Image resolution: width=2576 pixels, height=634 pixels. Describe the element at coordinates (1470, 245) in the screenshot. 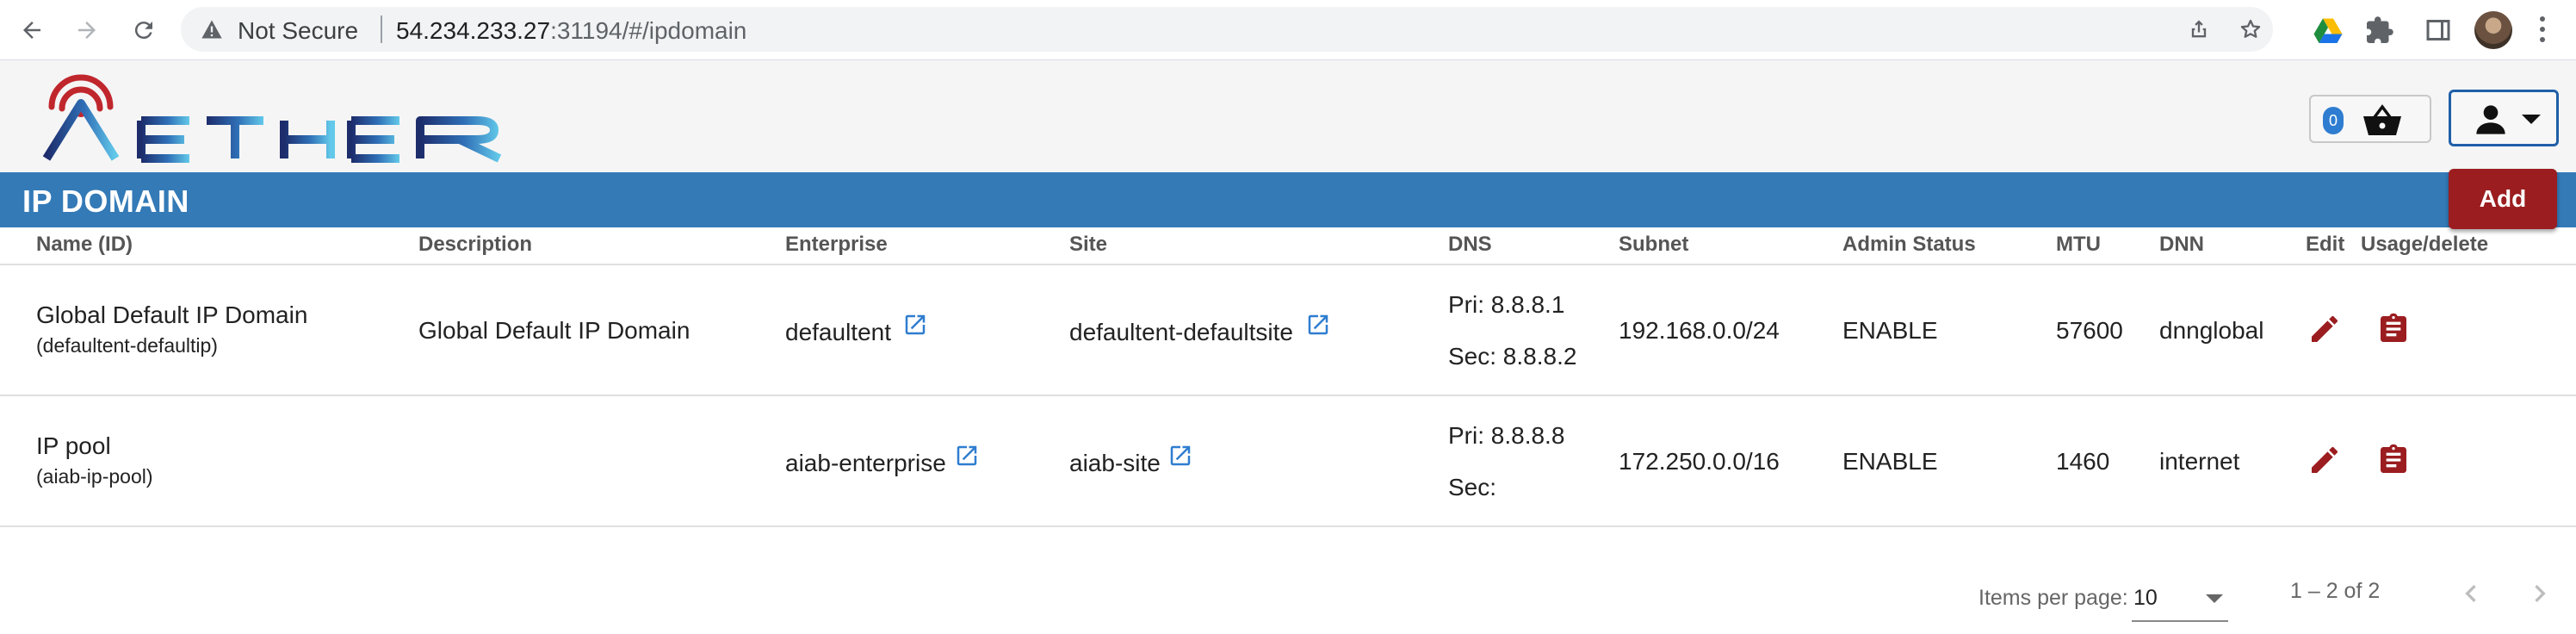

I see `column-header-dns: DNS` at that location.